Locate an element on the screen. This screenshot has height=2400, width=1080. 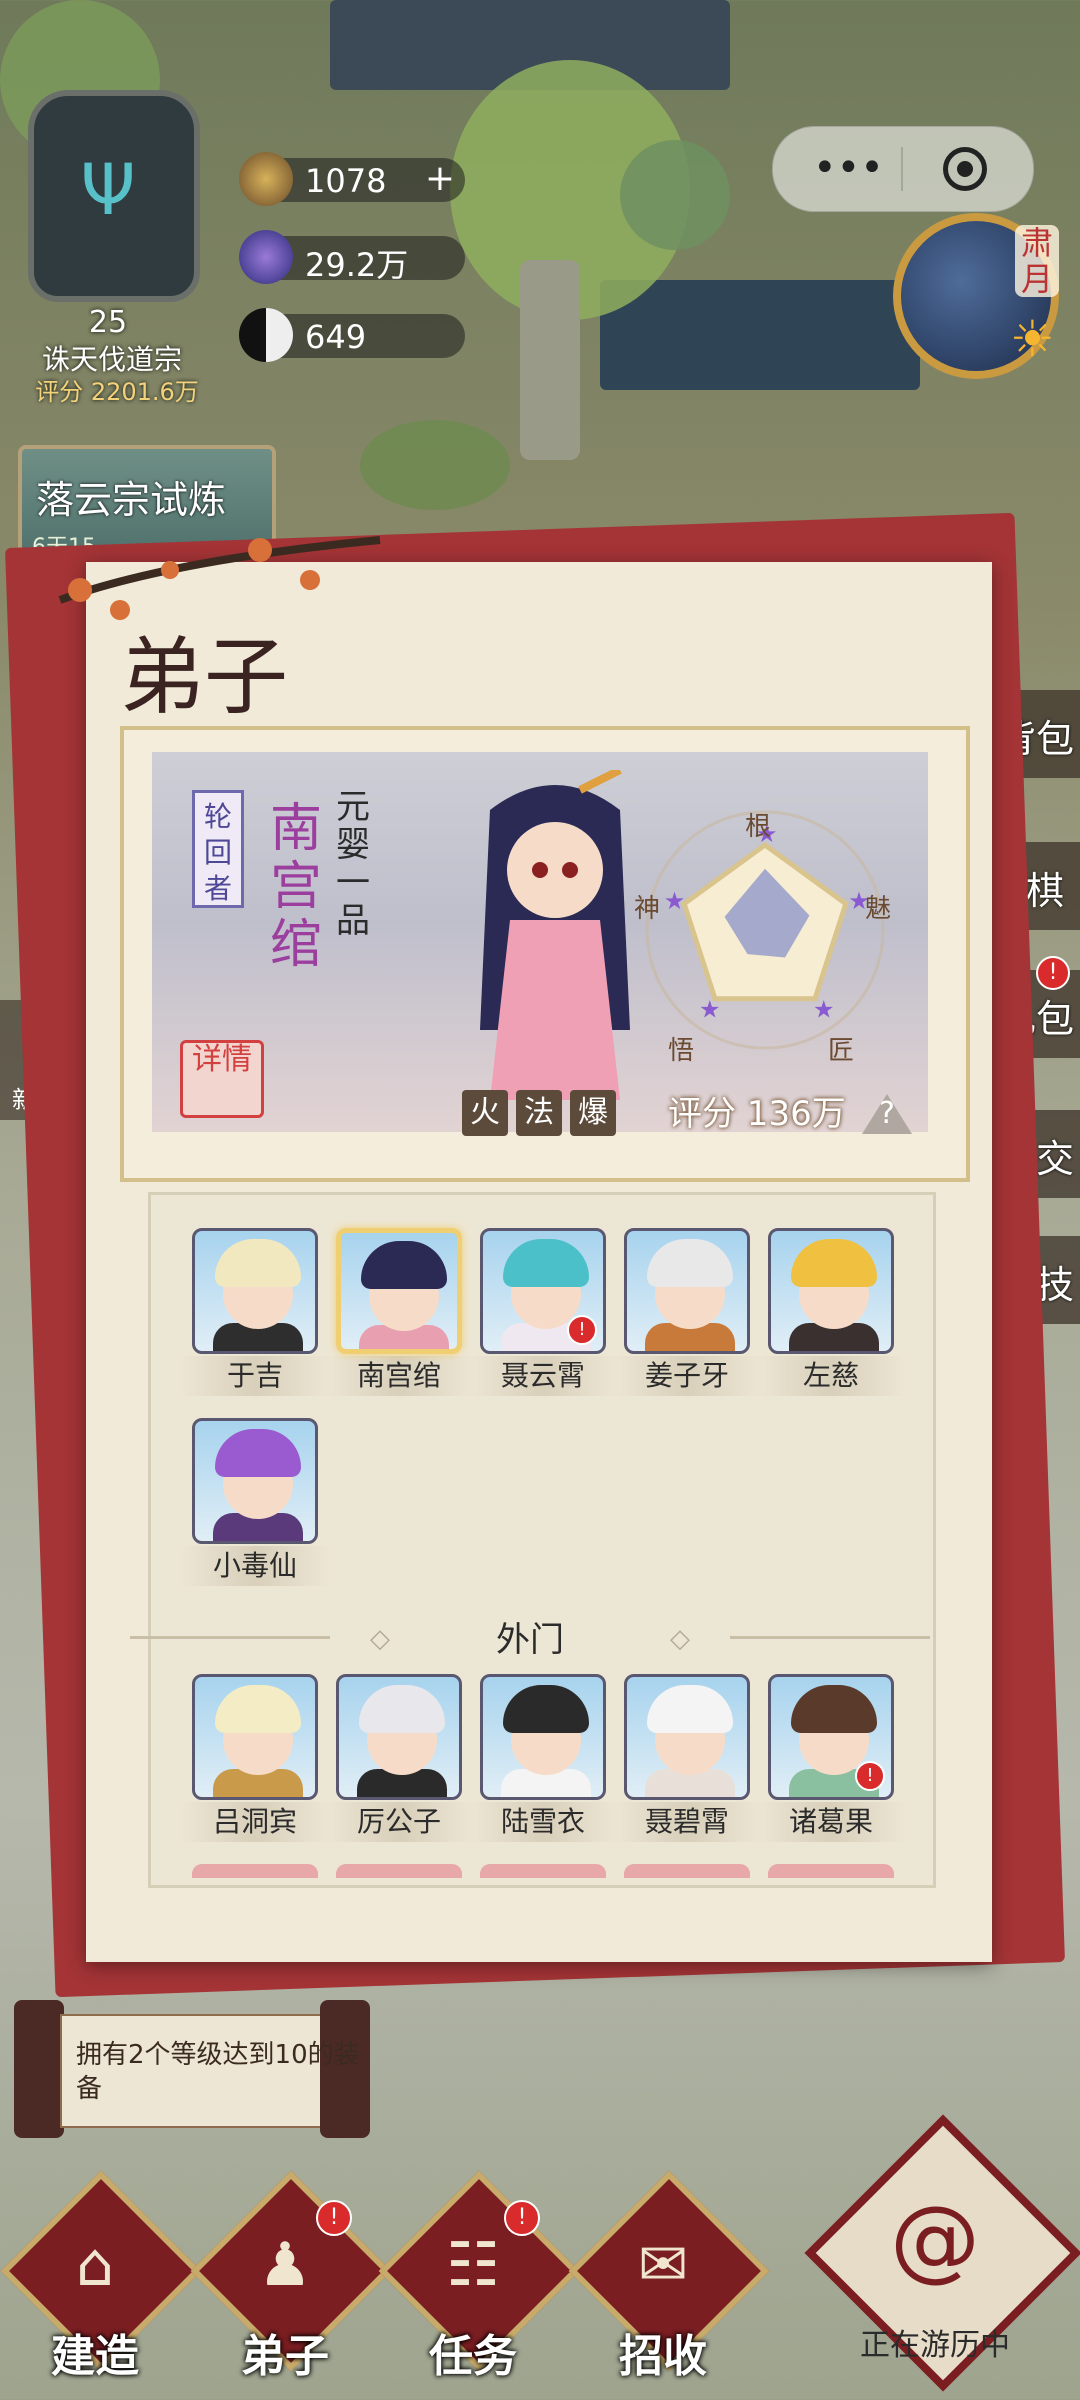
nav-tasks: ☷ 任务 ! is located at coordinates (479, 2276).